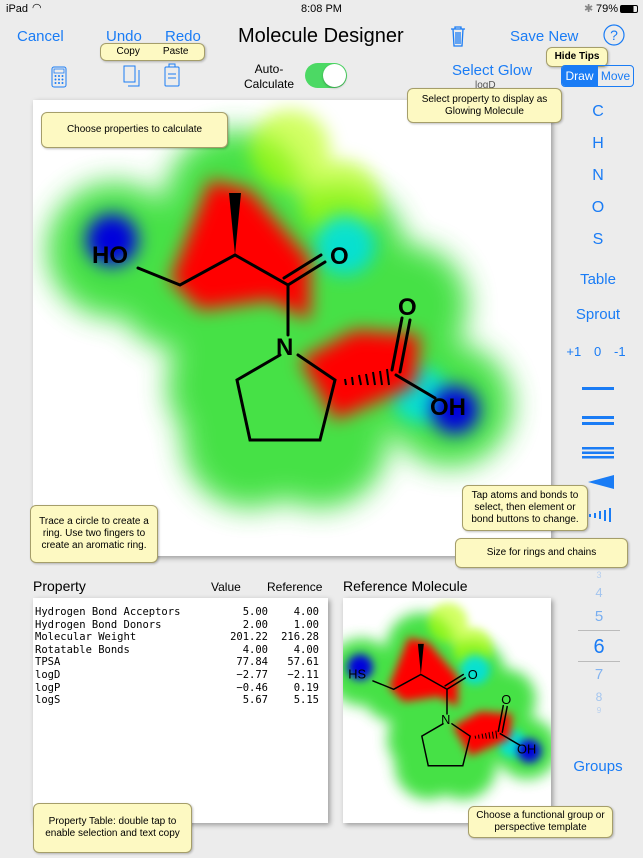  Describe the element at coordinates (321, 36) in the screenshot. I see `page-title: Molecule Designer` at that location.